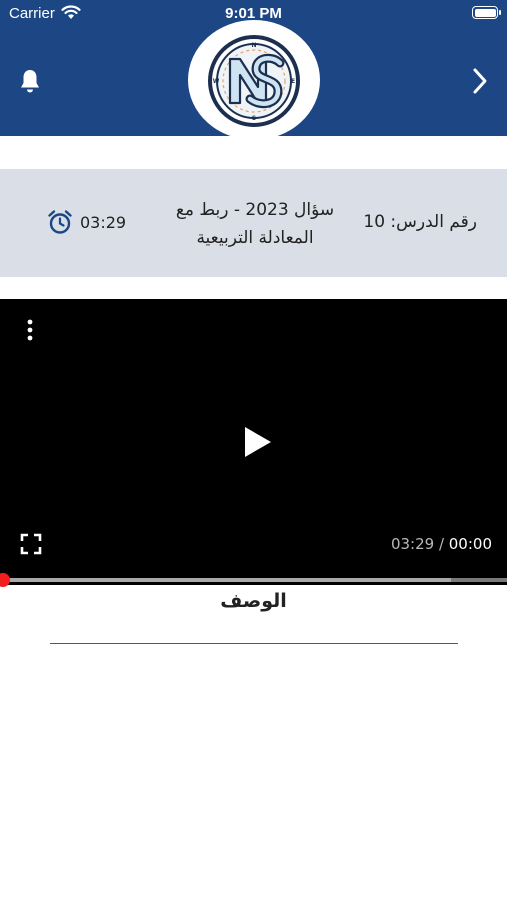  I want to click on lesson-title: سؤال 2023 - ربط مع المعادلة التربيعية, so click(255, 224).